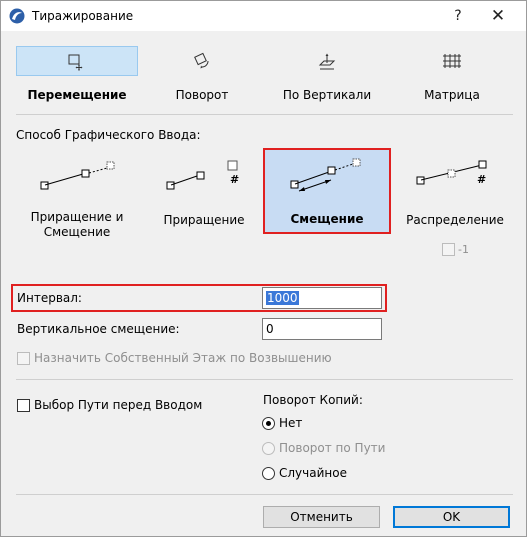  What do you see at coordinates (452, 95) in the screenshot?
I see `mode-label-matrix: Матрица` at bounding box center [452, 95].